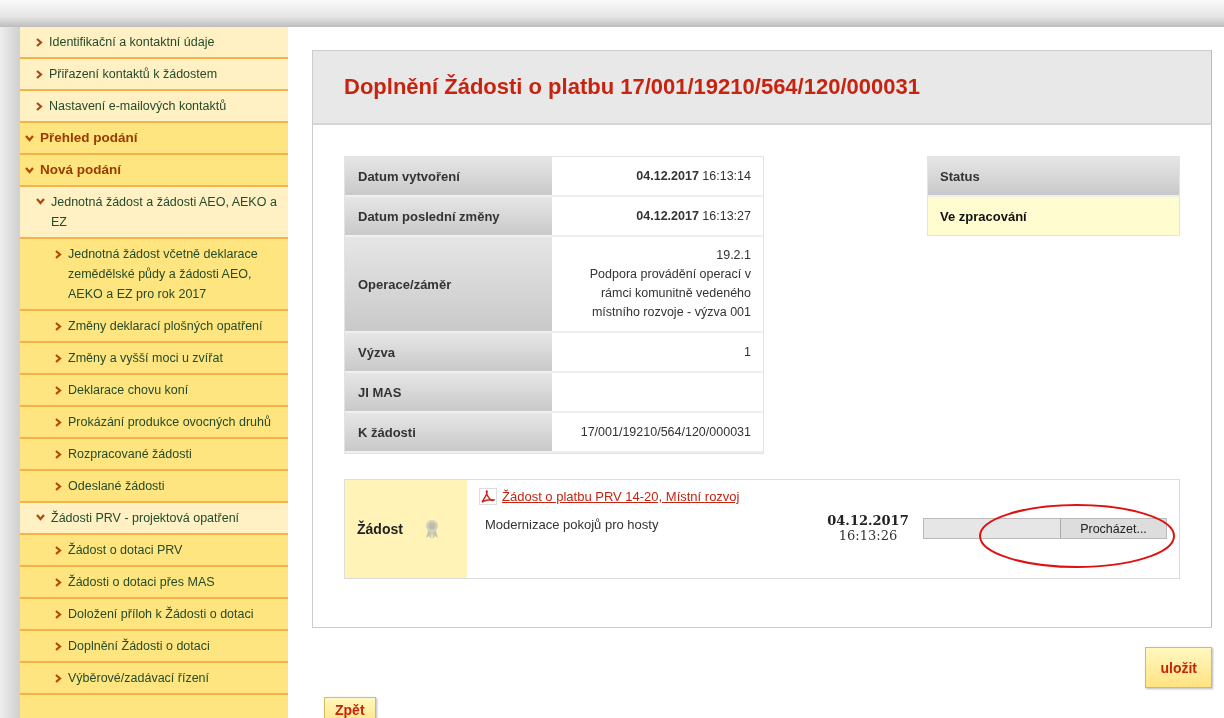 The width and height of the screenshot is (1224, 718). Describe the element at coordinates (154, 519) in the screenshot. I see `menu-group: Žádosti PRV - projektová opatření` at that location.